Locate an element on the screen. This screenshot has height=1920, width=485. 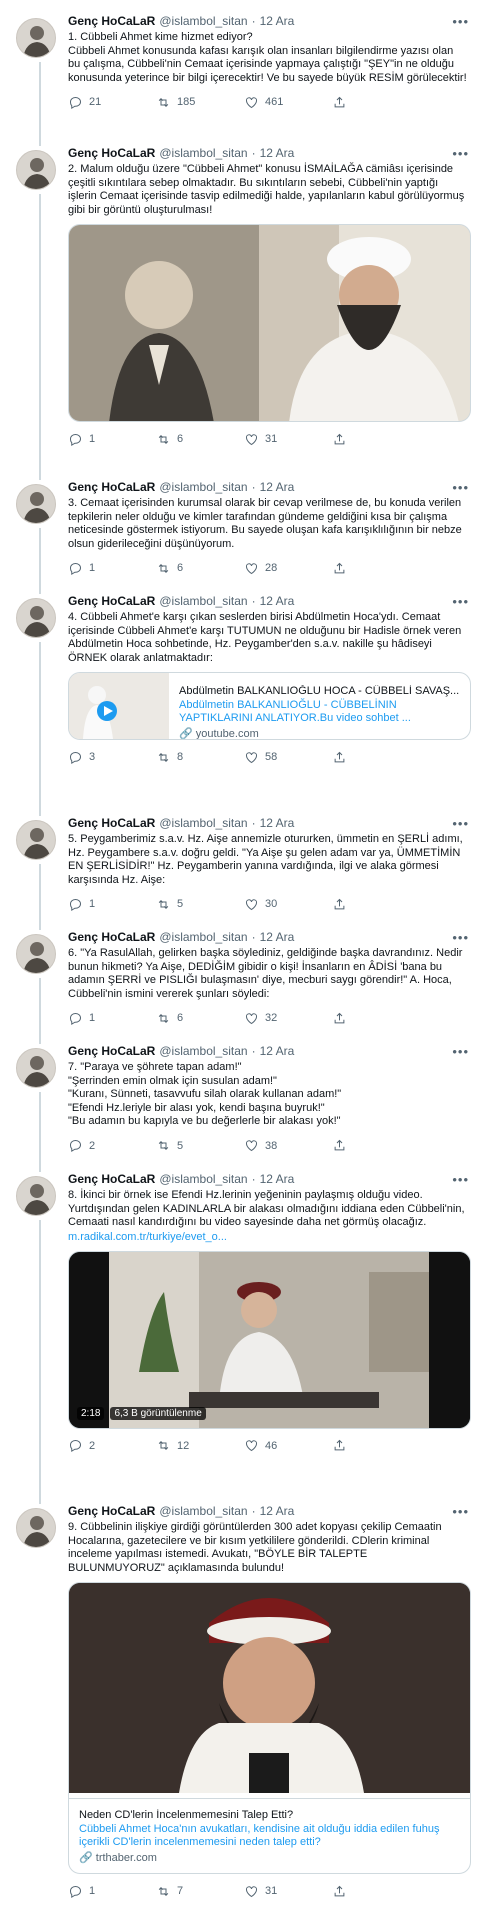
card-domain: 🔗 trthaber.com is located at coordinates (269, 1859).